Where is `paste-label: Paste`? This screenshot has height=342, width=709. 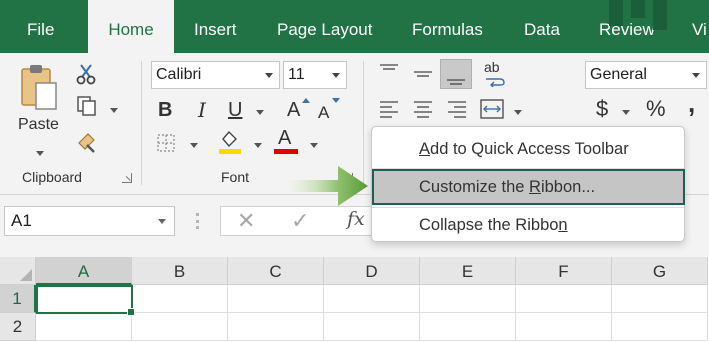
paste-label: Paste is located at coordinates (38, 124).